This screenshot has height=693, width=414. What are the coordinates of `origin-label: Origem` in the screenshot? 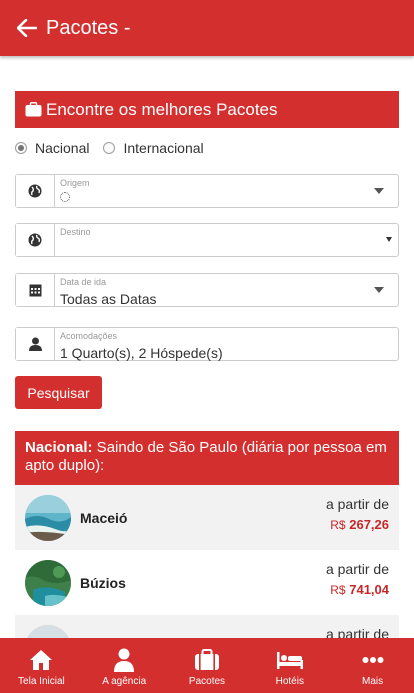 It's located at (75, 183).